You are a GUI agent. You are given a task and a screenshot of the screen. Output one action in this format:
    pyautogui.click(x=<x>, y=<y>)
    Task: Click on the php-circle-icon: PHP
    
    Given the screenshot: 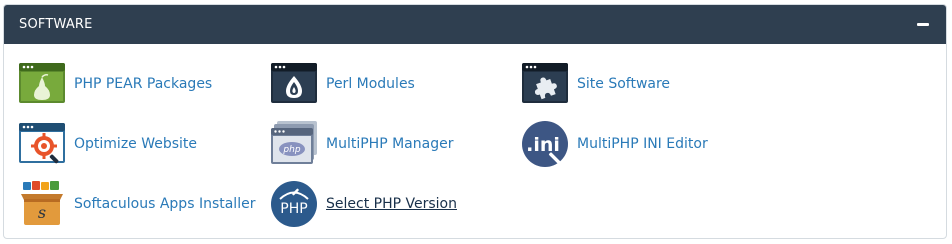 What is the action you would take?
    pyautogui.click(x=294, y=204)
    